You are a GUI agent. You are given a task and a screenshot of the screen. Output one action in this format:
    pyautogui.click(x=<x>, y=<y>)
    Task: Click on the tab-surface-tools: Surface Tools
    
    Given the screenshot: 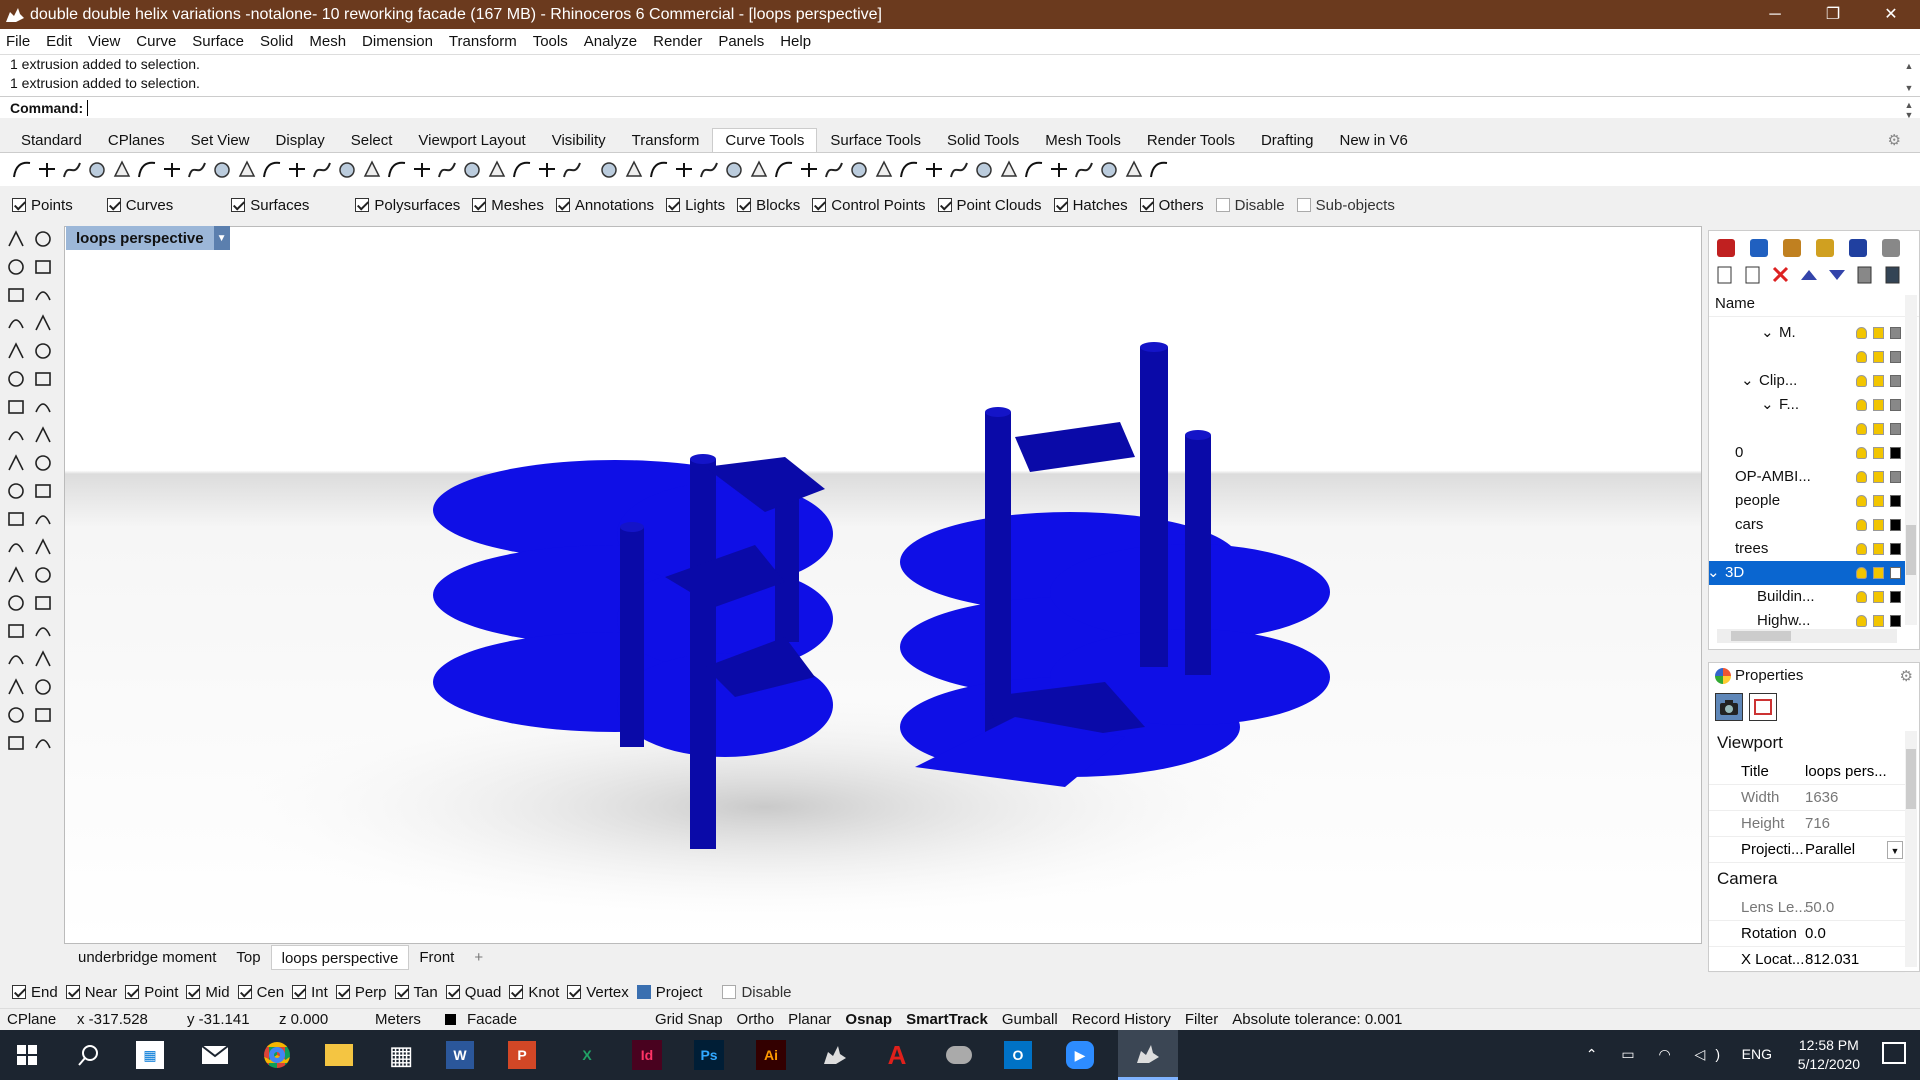 What is the action you would take?
    pyautogui.click(x=875, y=140)
    